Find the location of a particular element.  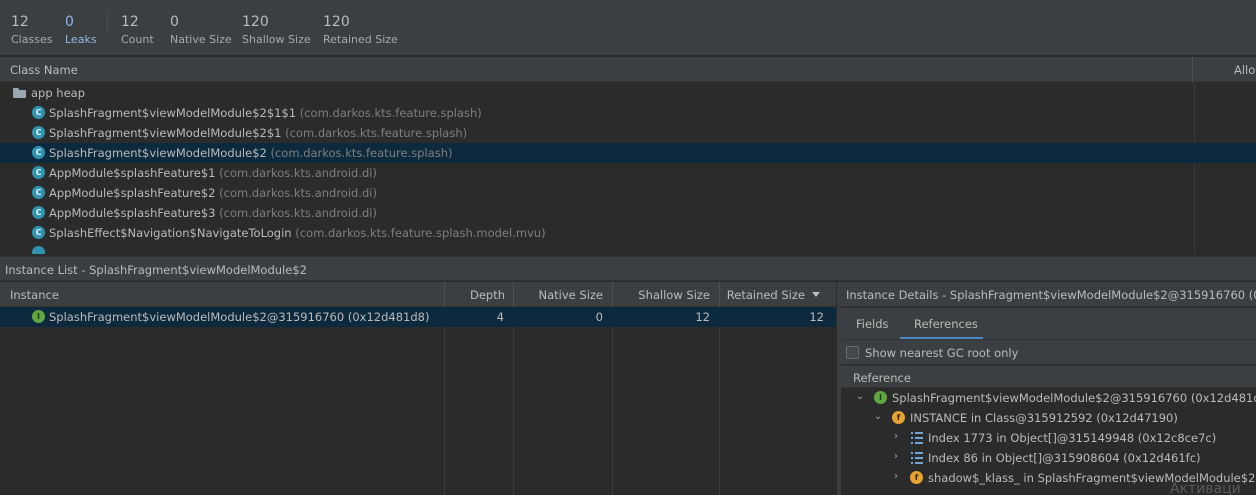

stat-retained-size-label: Retained Size is located at coordinates (360, 39).